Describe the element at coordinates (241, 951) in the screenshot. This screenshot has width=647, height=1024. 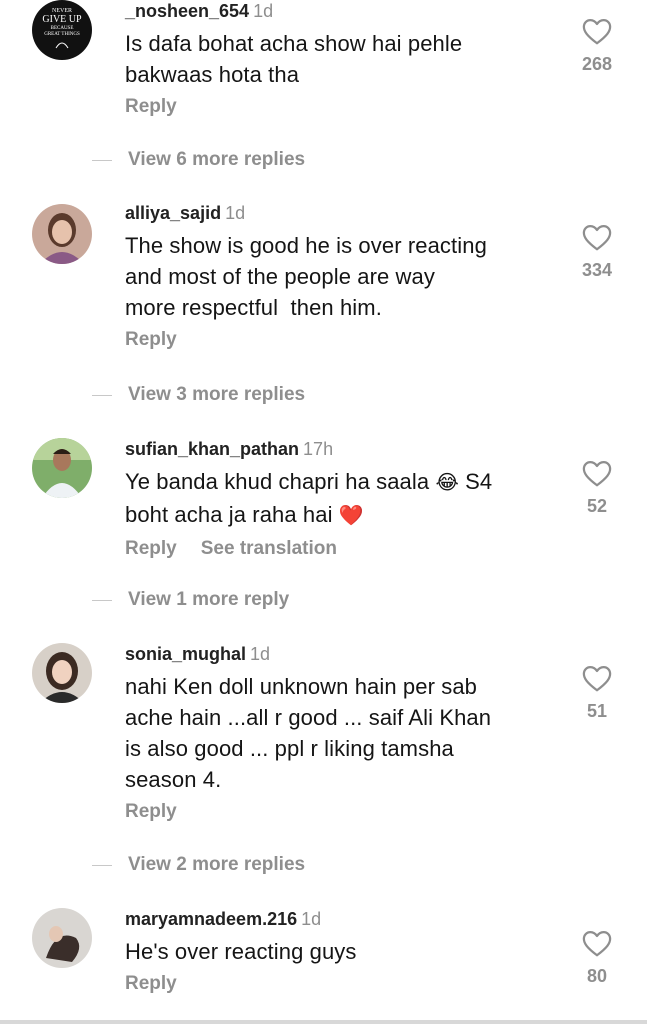
I see `comment-text: He's over reacting guys` at that location.